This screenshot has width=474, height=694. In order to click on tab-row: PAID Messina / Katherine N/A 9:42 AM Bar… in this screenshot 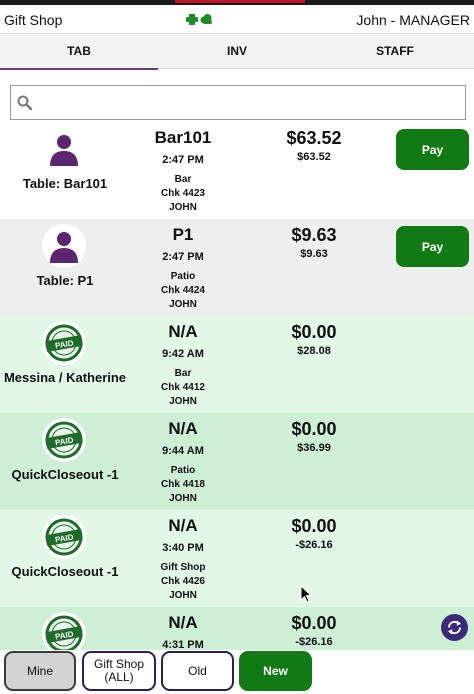, I will do `click(237, 364)`.